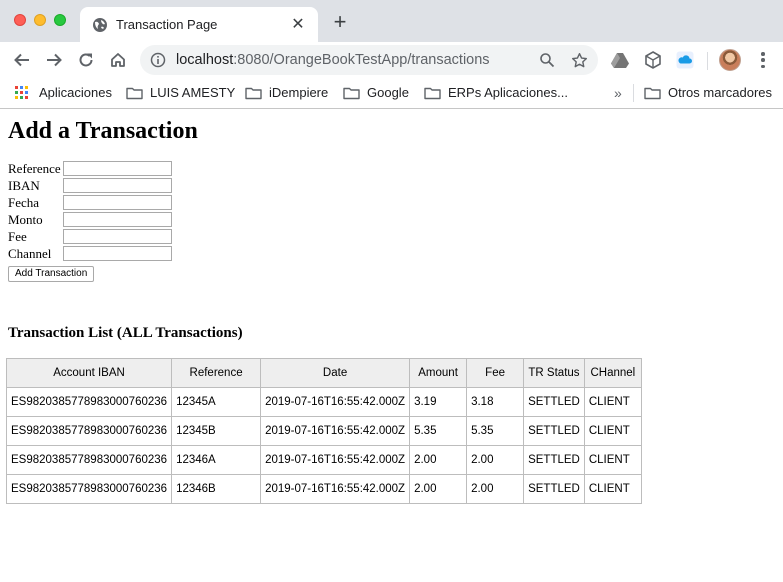  Describe the element at coordinates (335, 373) in the screenshot. I see `column-header-date: Date` at that location.